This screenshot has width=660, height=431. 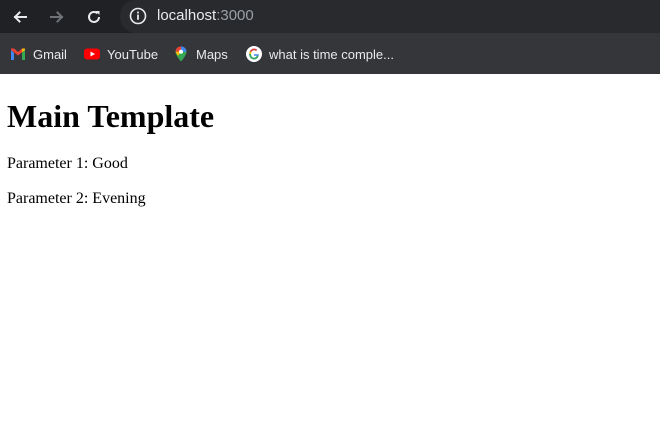 I want to click on browser-toolbar: localhost:3000, so click(x=330, y=16).